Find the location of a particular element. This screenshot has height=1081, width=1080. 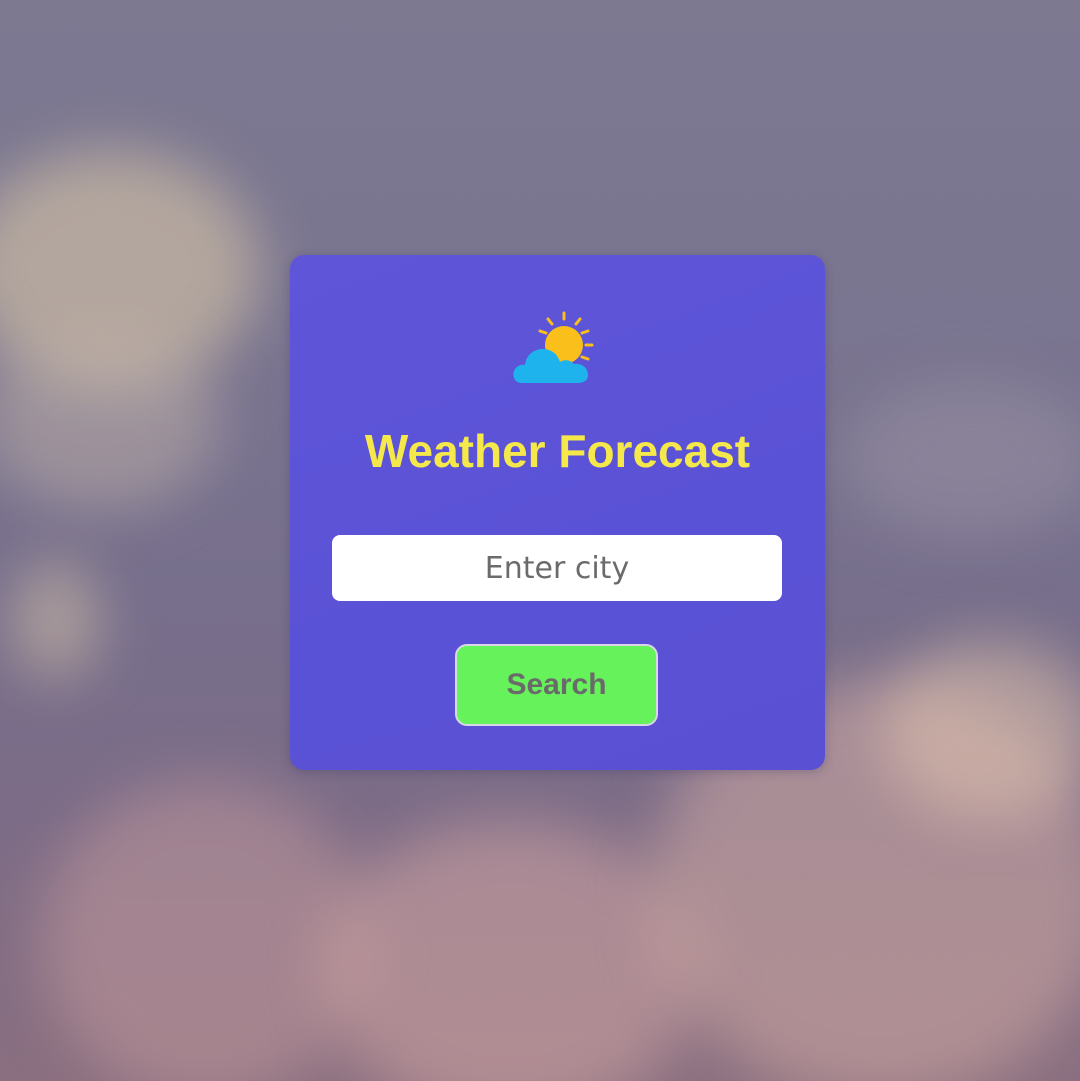

search-button: Search is located at coordinates (556, 685).